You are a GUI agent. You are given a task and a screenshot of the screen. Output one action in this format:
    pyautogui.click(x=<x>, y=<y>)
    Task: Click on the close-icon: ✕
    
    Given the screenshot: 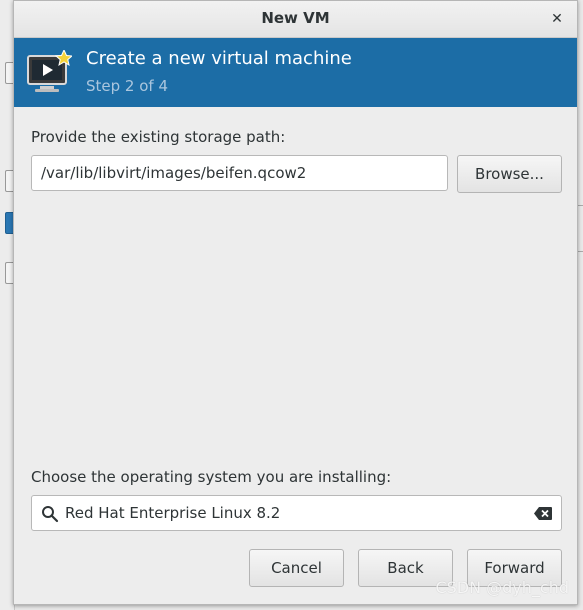 What is the action you would take?
    pyautogui.click(x=557, y=19)
    